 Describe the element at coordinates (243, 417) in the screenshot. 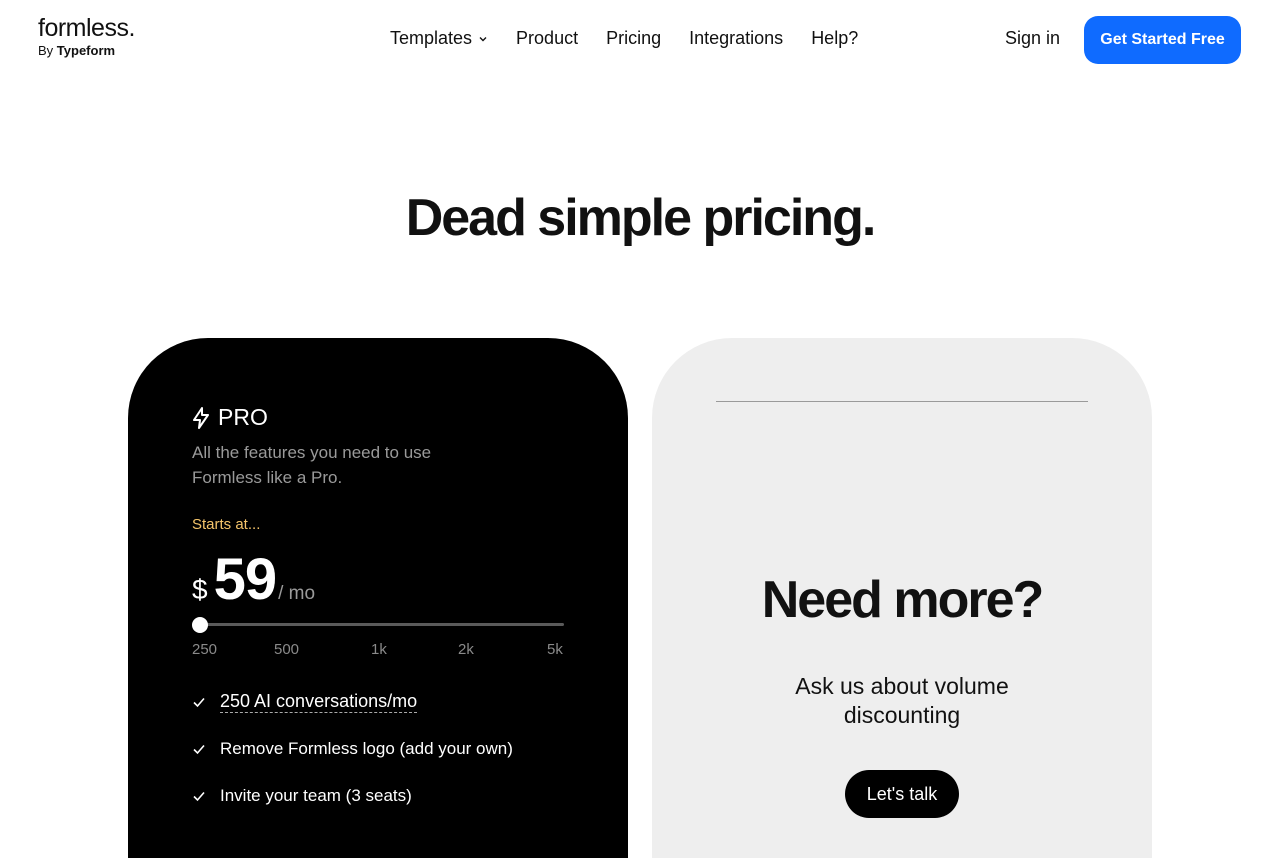

I see `plan-name: PRO` at that location.